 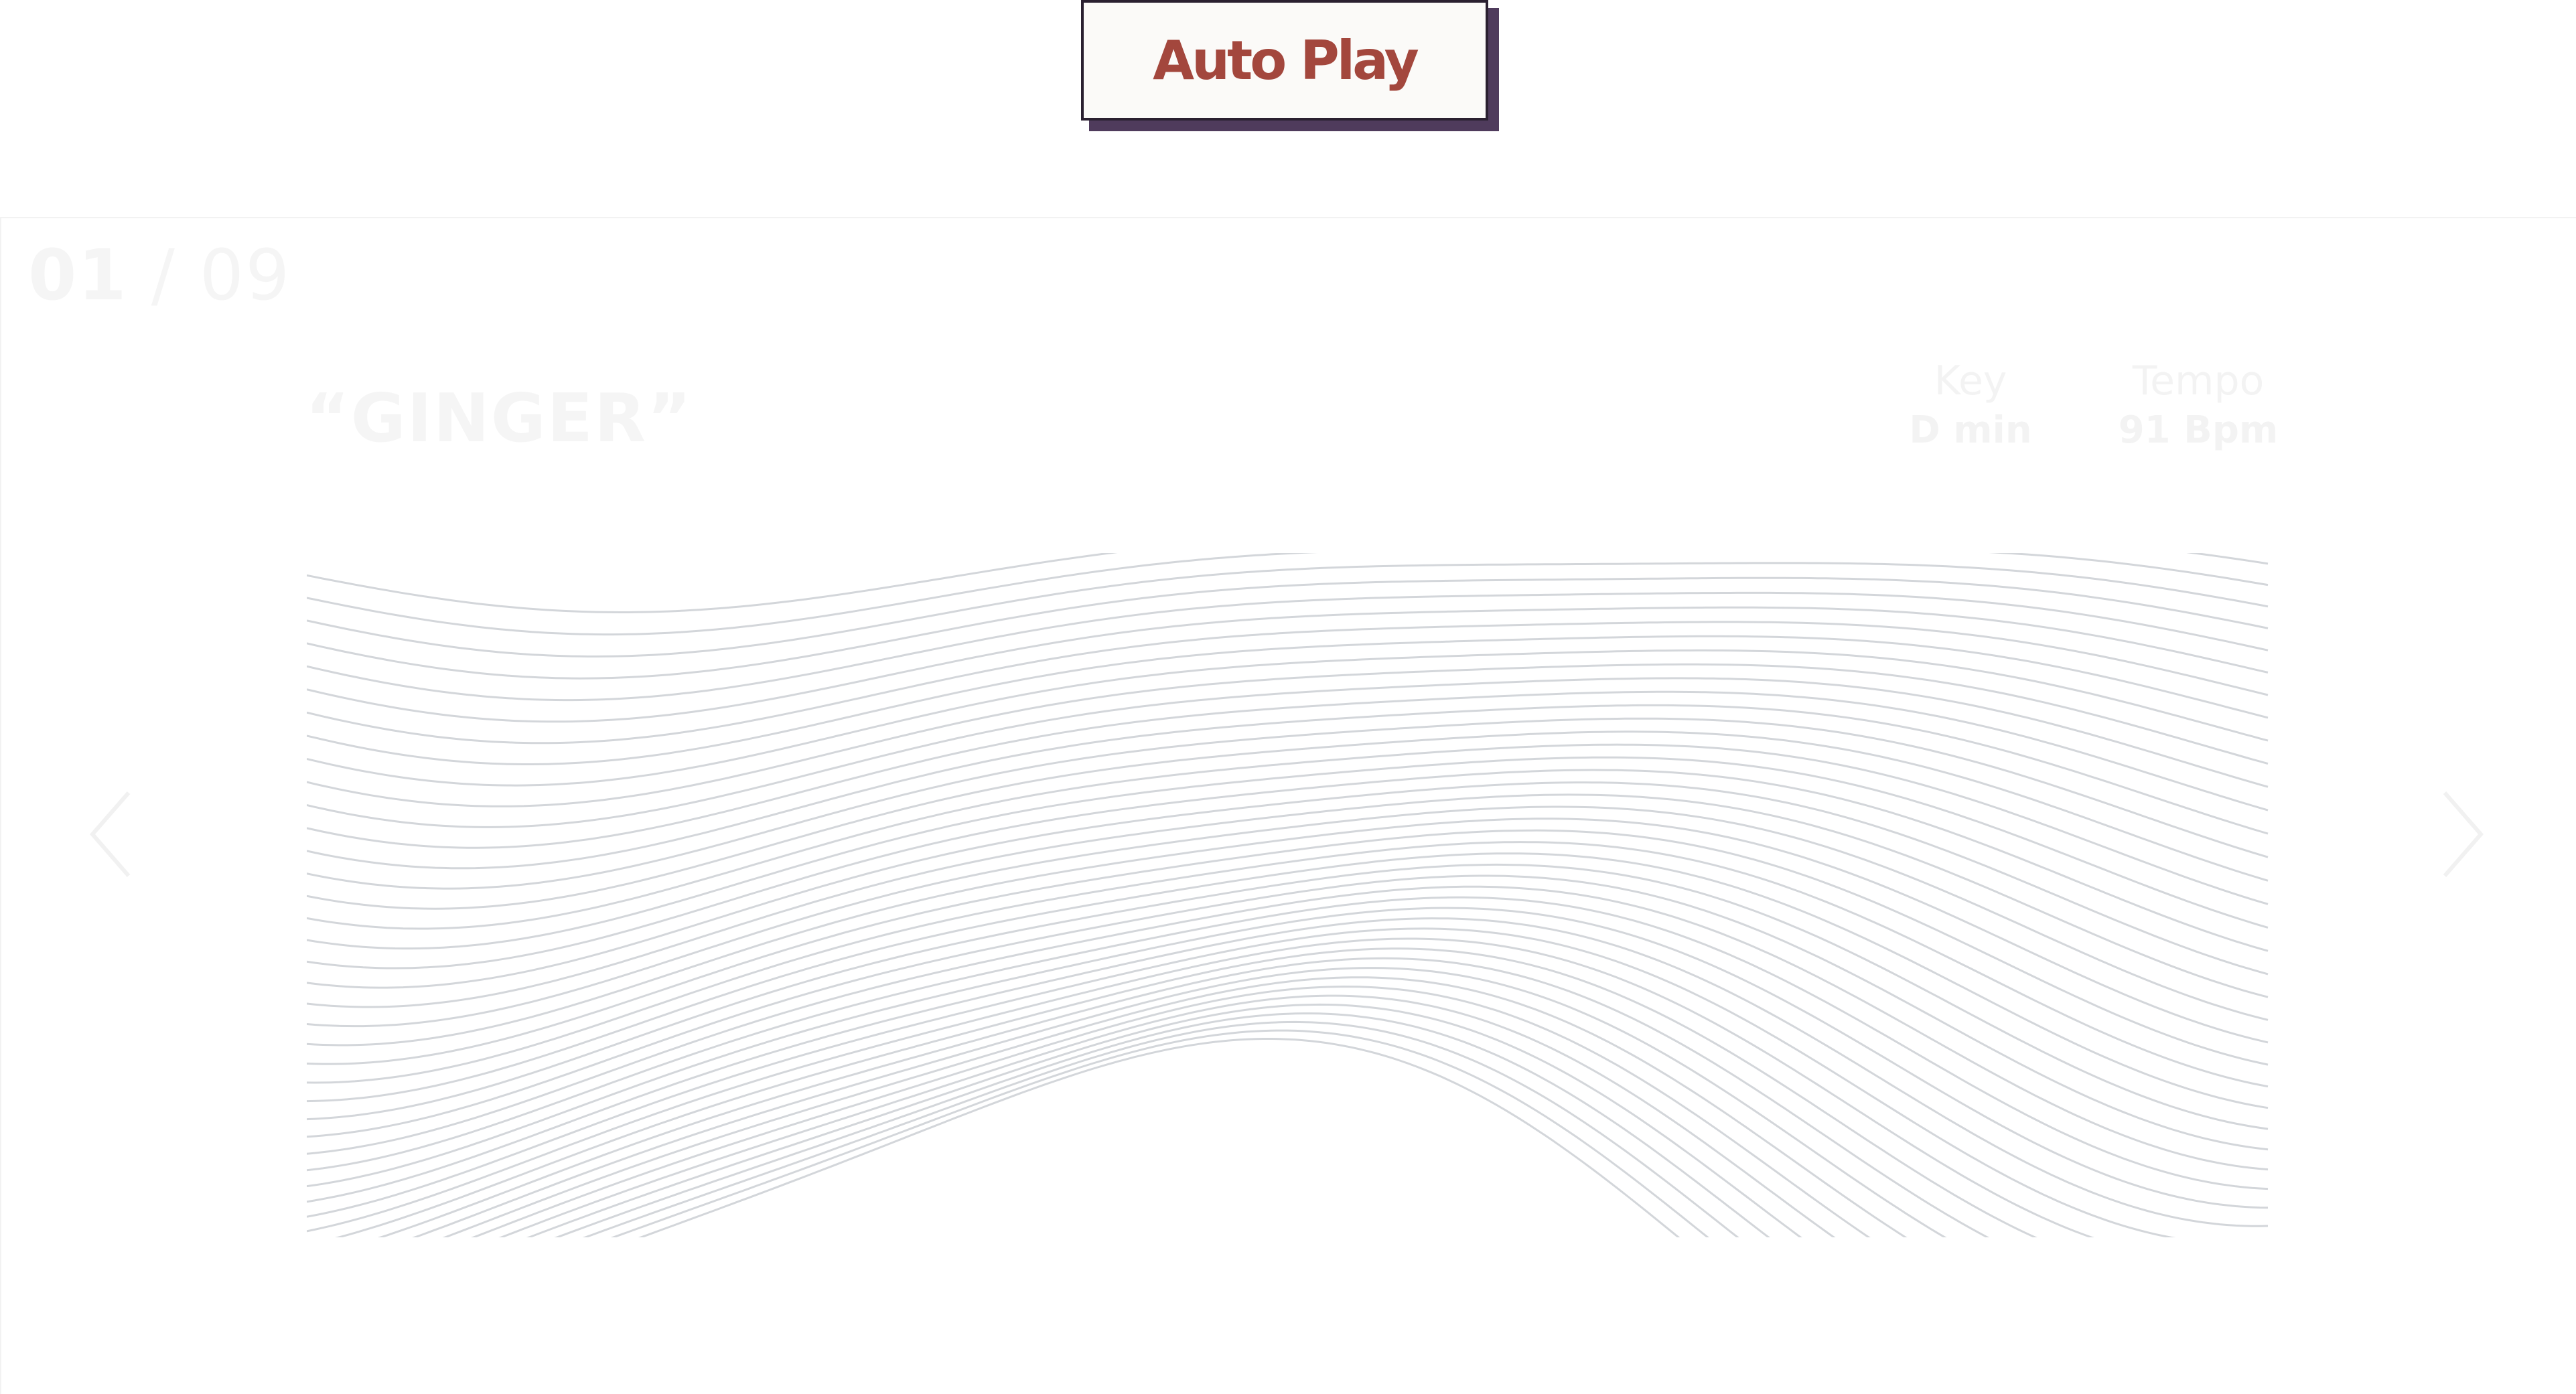 What do you see at coordinates (1970, 405) in the screenshot?
I see `track-key: Key D min` at bounding box center [1970, 405].